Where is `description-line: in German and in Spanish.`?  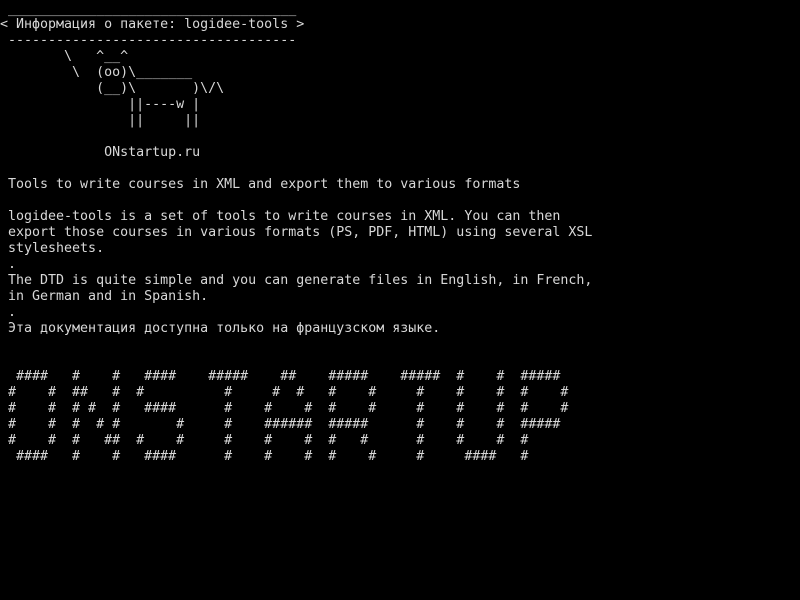 description-line: in German and in Spanish. is located at coordinates (104, 296).